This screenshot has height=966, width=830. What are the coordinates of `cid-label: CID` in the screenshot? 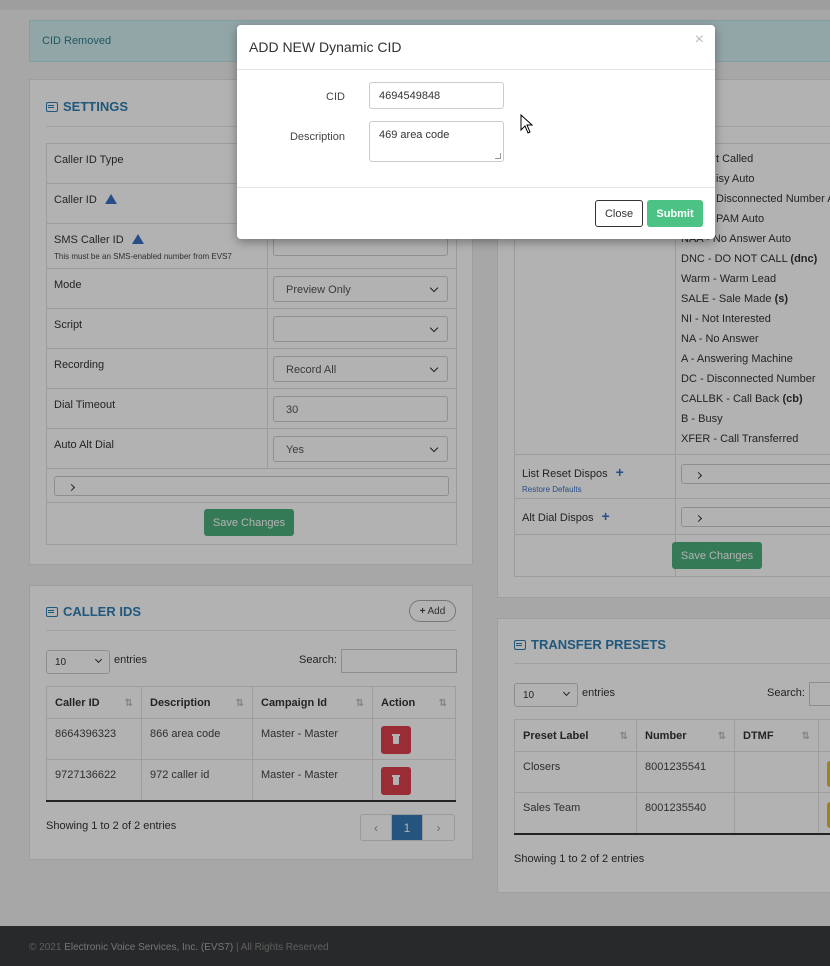 It's located at (335, 97).